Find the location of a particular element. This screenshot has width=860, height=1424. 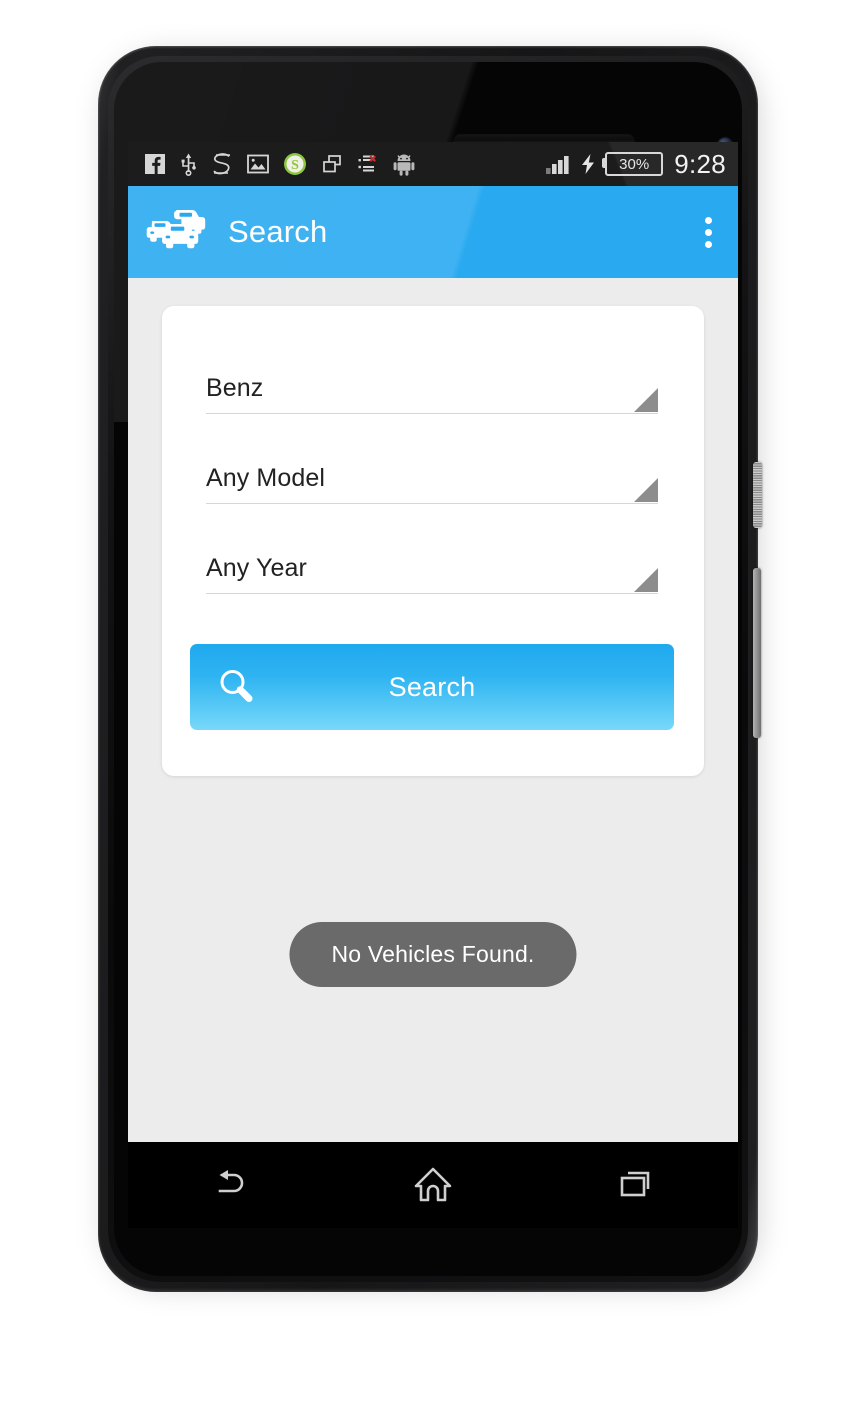

magnifier-icon is located at coordinates (236, 687).